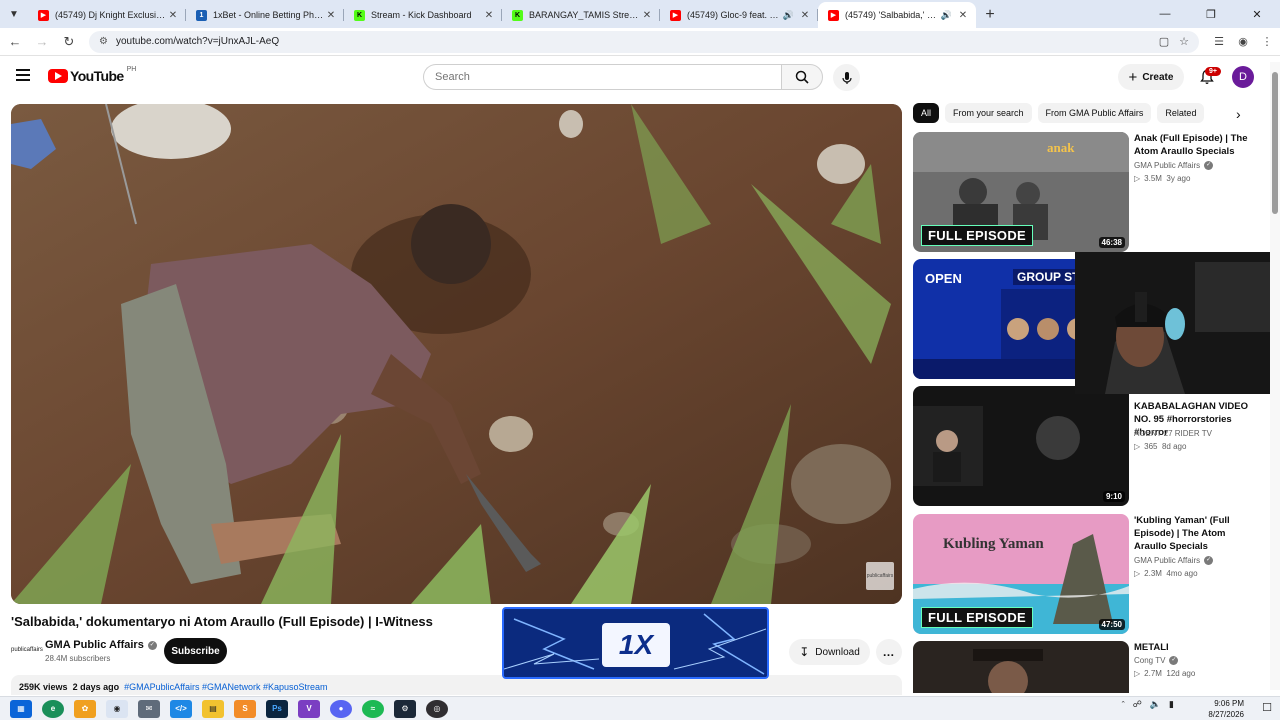  I want to click on recommendation-title: METALI, so click(1196, 647).